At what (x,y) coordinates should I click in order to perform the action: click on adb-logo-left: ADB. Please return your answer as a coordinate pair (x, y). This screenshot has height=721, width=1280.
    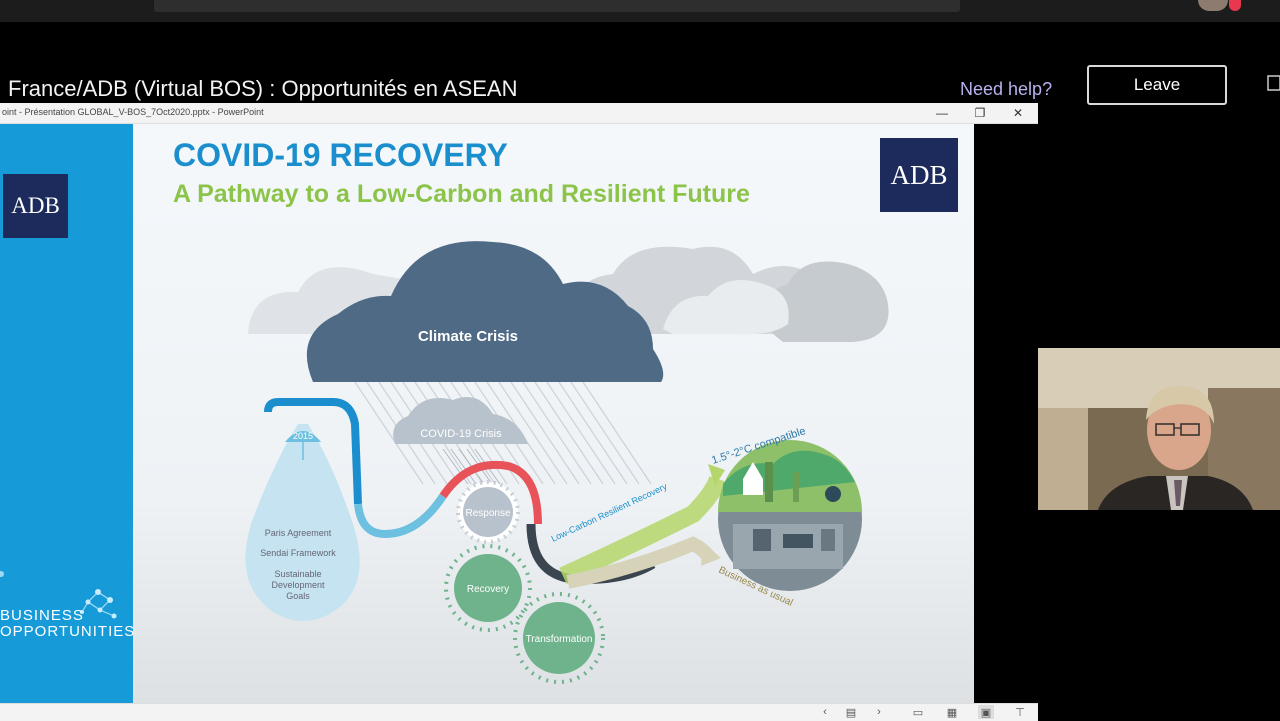
    Looking at the image, I should click on (35, 206).